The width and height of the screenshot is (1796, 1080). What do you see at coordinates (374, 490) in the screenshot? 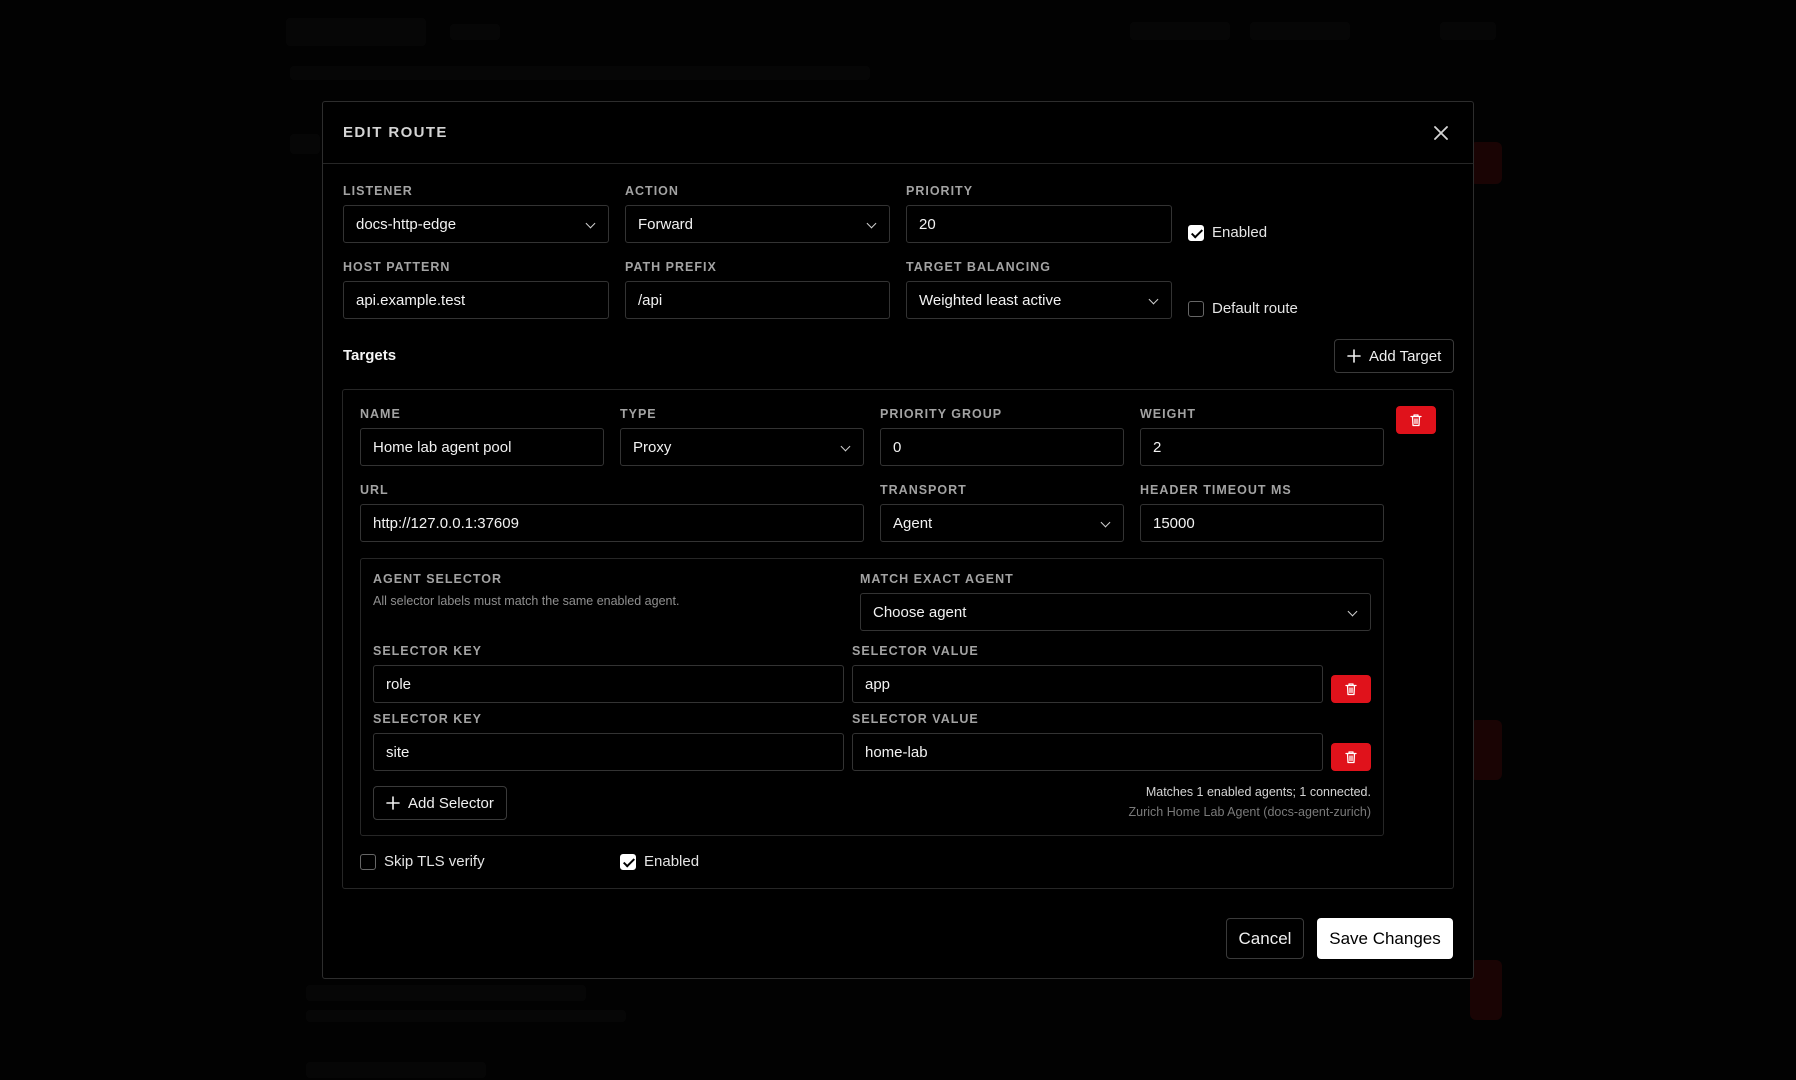
I see `url-label: URL` at bounding box center [374, 490].